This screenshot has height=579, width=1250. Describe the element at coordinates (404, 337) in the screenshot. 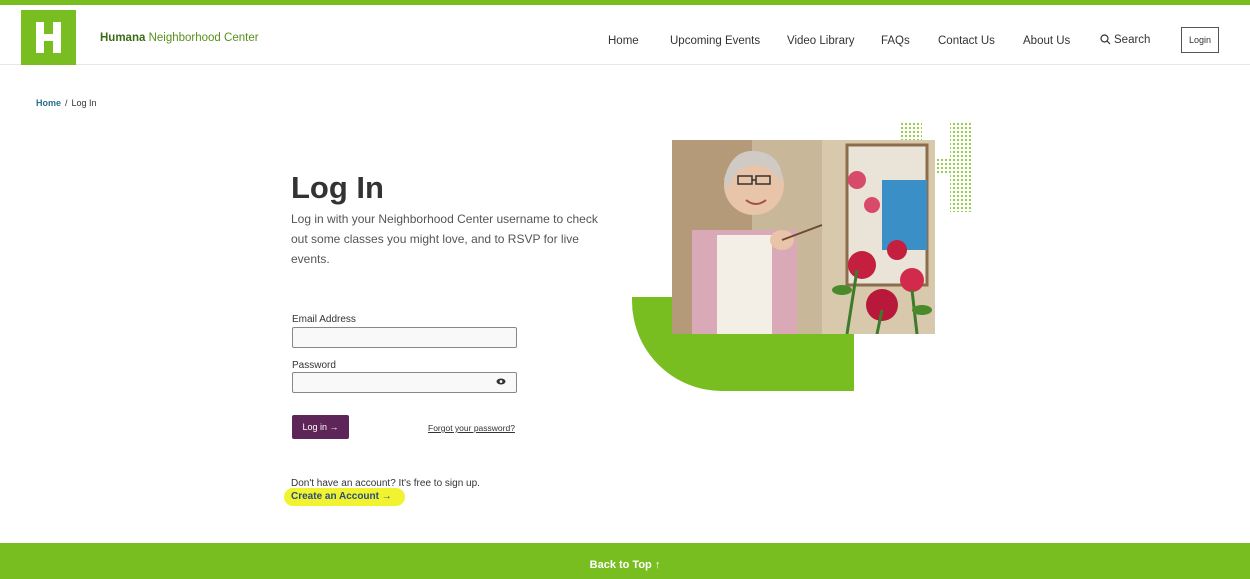

I see `email-field` at that location.